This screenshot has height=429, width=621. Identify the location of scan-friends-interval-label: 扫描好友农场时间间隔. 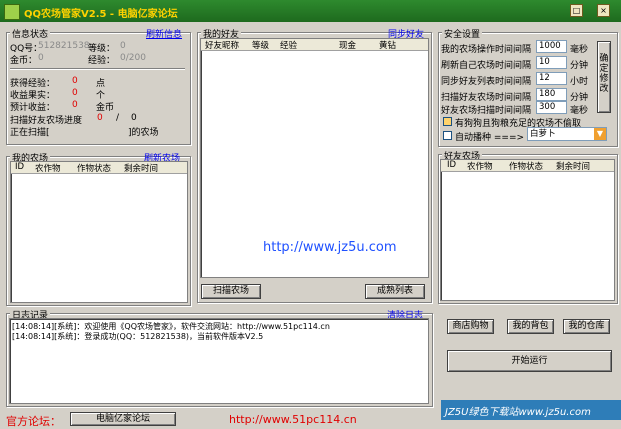
(486, 98).